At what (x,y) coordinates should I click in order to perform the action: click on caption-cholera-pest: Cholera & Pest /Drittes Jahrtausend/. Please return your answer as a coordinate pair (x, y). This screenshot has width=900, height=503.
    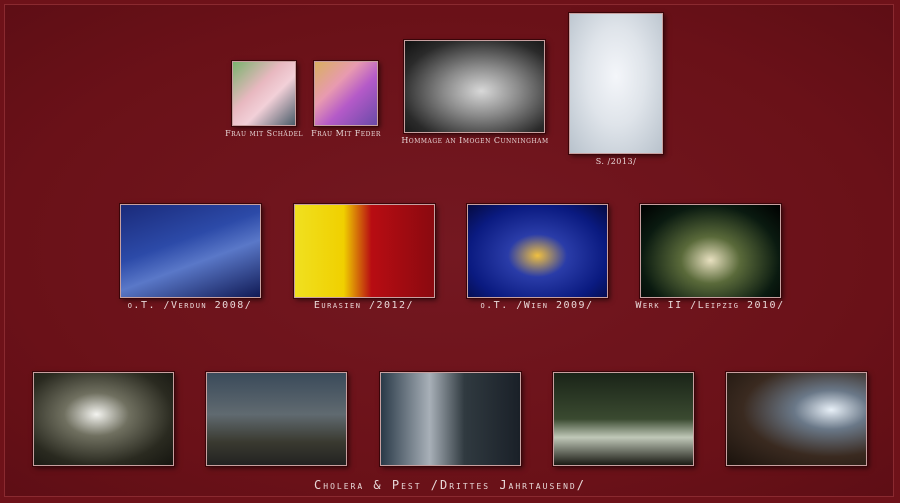
    Looking at the image, I should click on (450, 485).